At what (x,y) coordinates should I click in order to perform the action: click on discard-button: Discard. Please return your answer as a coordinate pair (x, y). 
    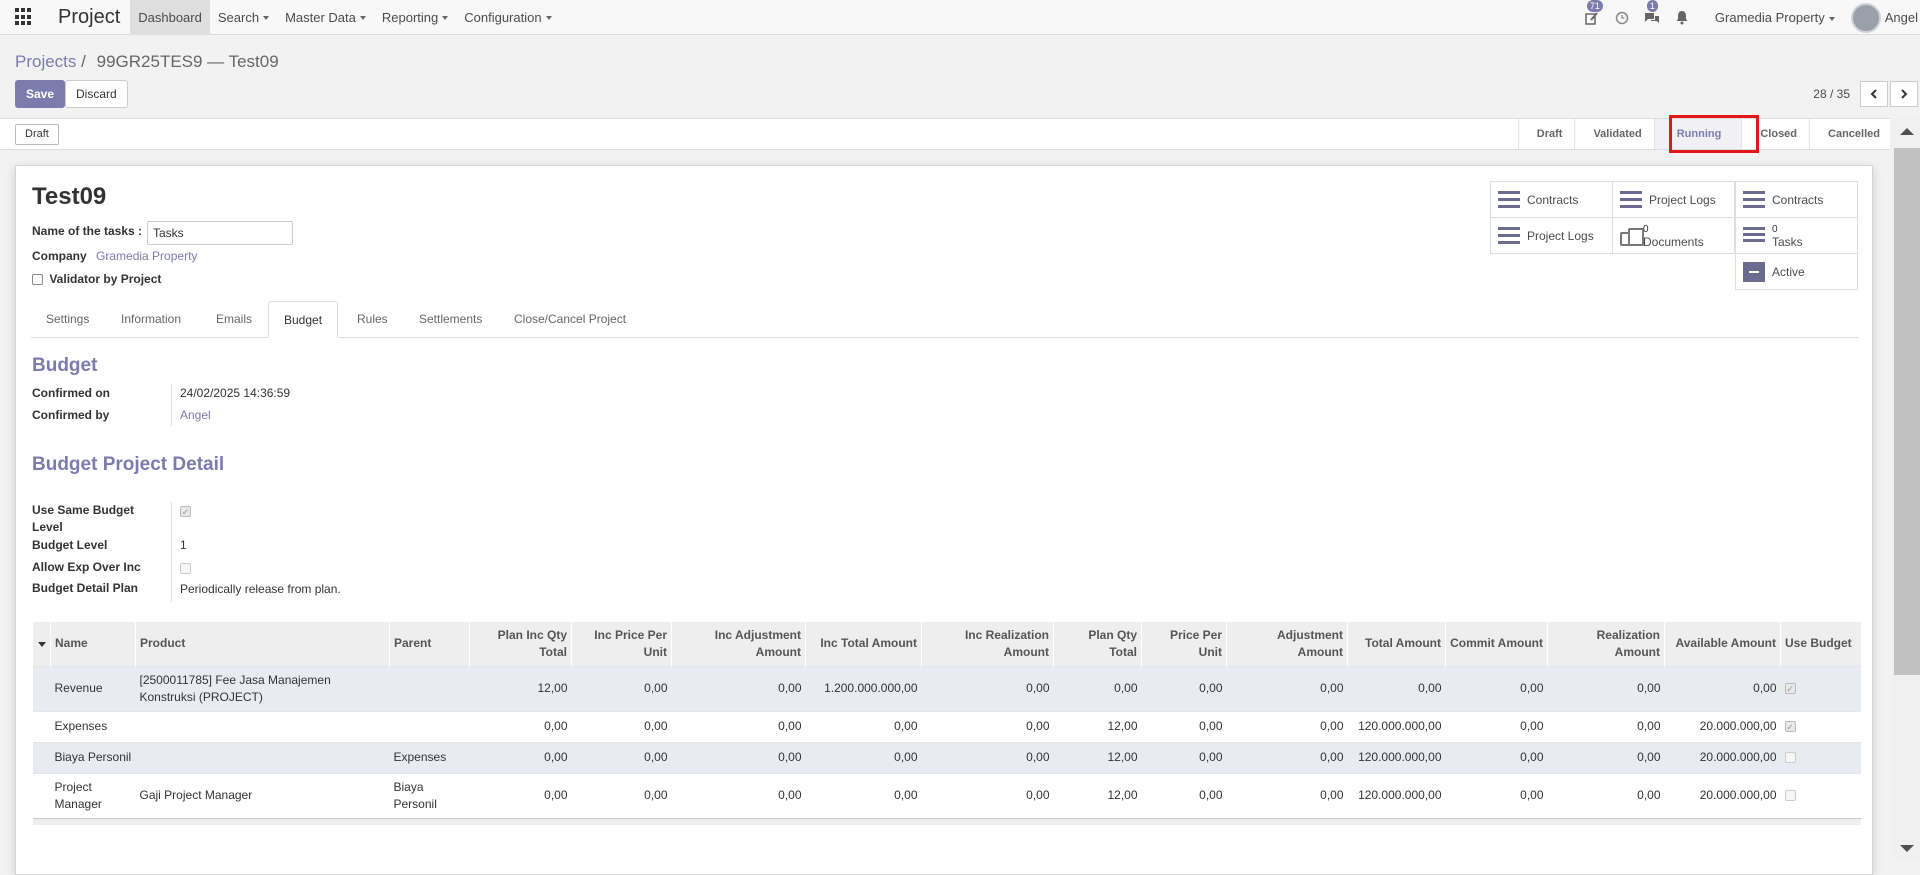
    Looking at the image, I should click on (96, 94).